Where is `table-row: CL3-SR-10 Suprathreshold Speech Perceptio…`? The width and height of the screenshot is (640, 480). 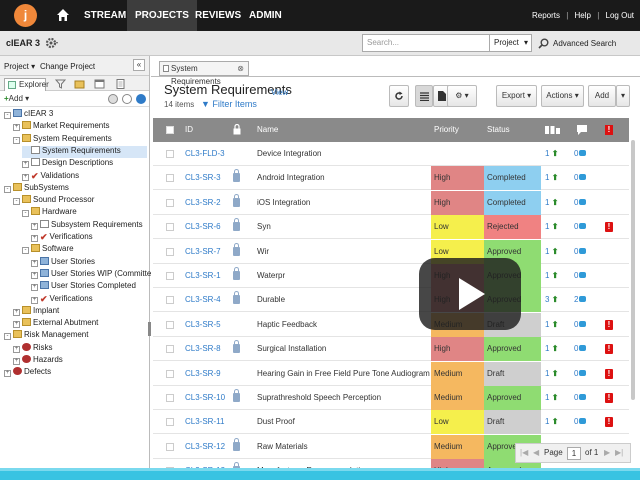 table-row: CL3-SR-10 Suprathreshold Speech Perceptio… is located at coordinates (391, 398).